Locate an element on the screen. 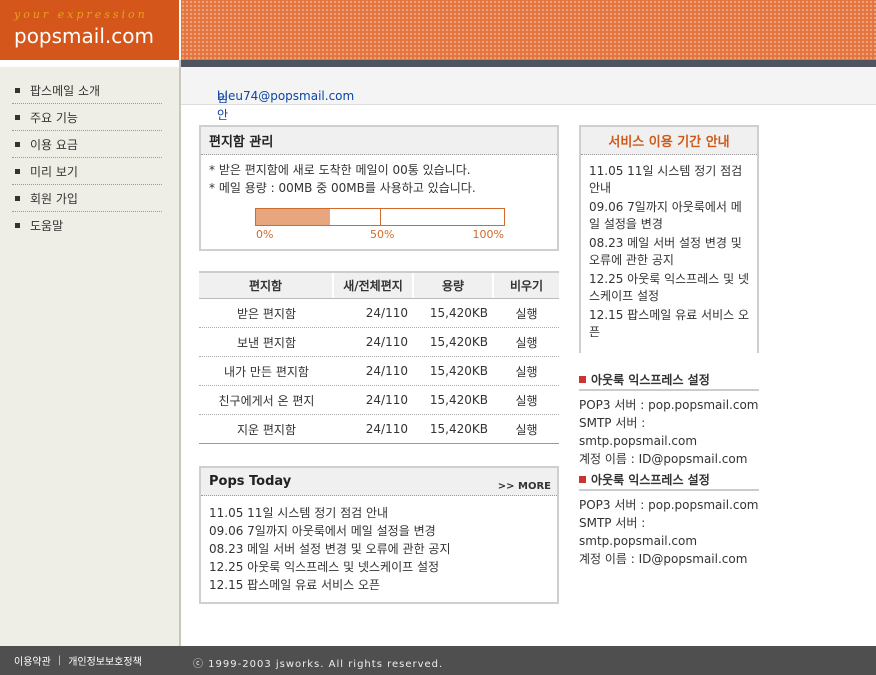 The height and width of the screenshot is (675, 876). table-header: 편지함 새/전체편지 용량 비우기 is located at coordinates (379, 285).